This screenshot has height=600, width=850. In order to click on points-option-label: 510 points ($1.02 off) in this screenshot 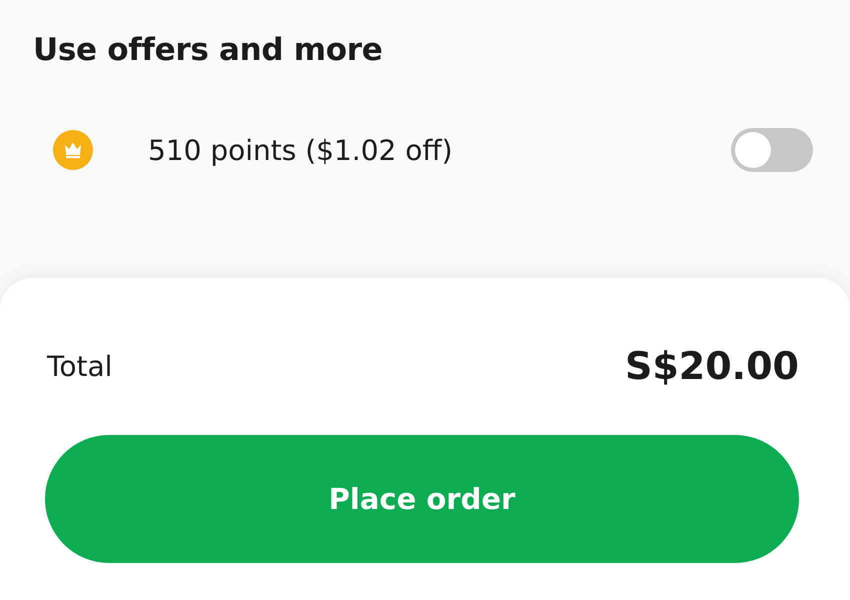, I will do `click(301, 150)`.